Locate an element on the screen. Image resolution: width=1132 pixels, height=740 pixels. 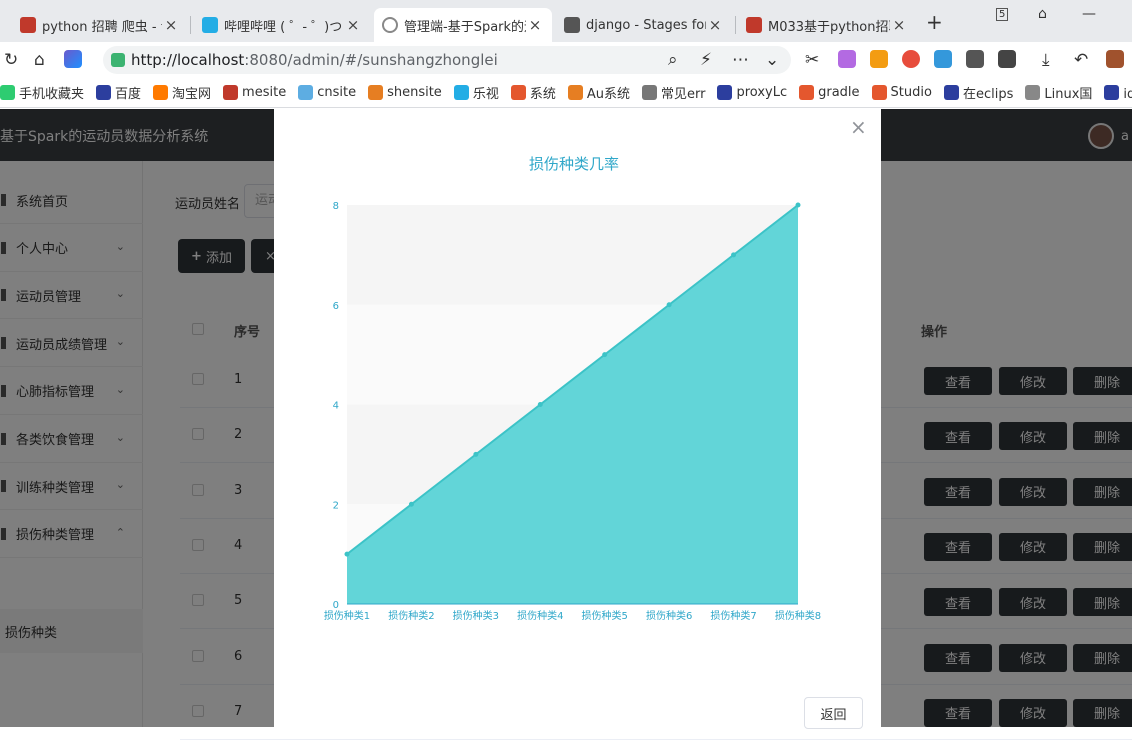
y-tick-label: 2 is located at coordinates (336, 505).